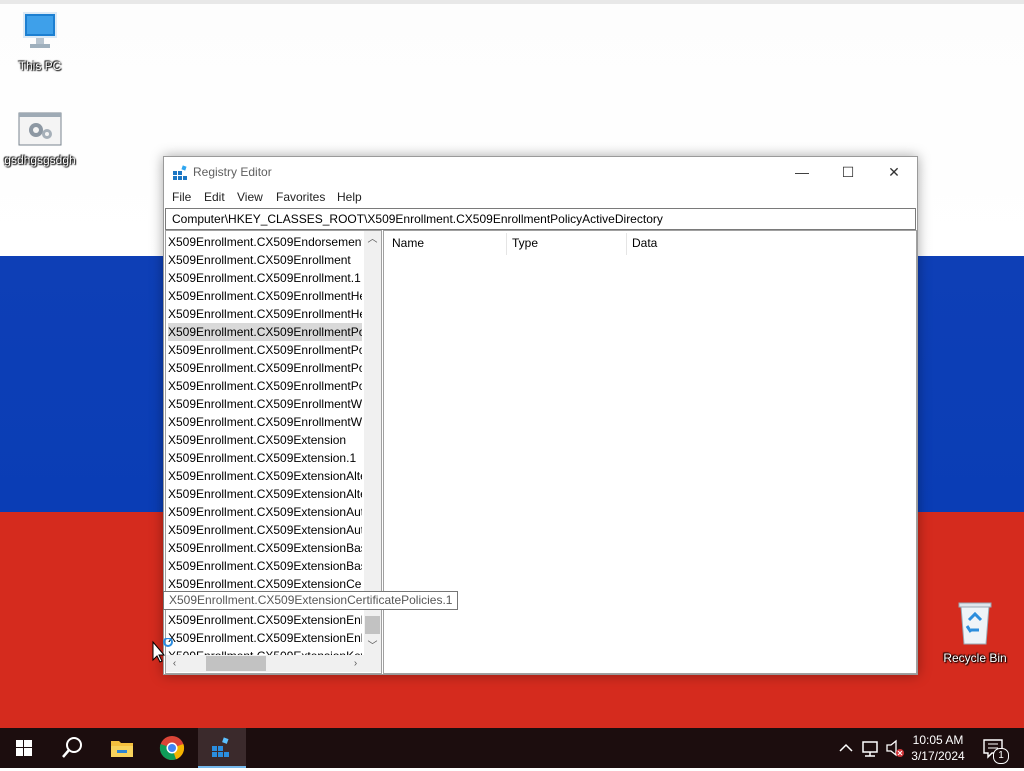  Describe the element at coordinates (938, 756) in the screenshot. I see `clock-date: 3/17/2024` at that location.